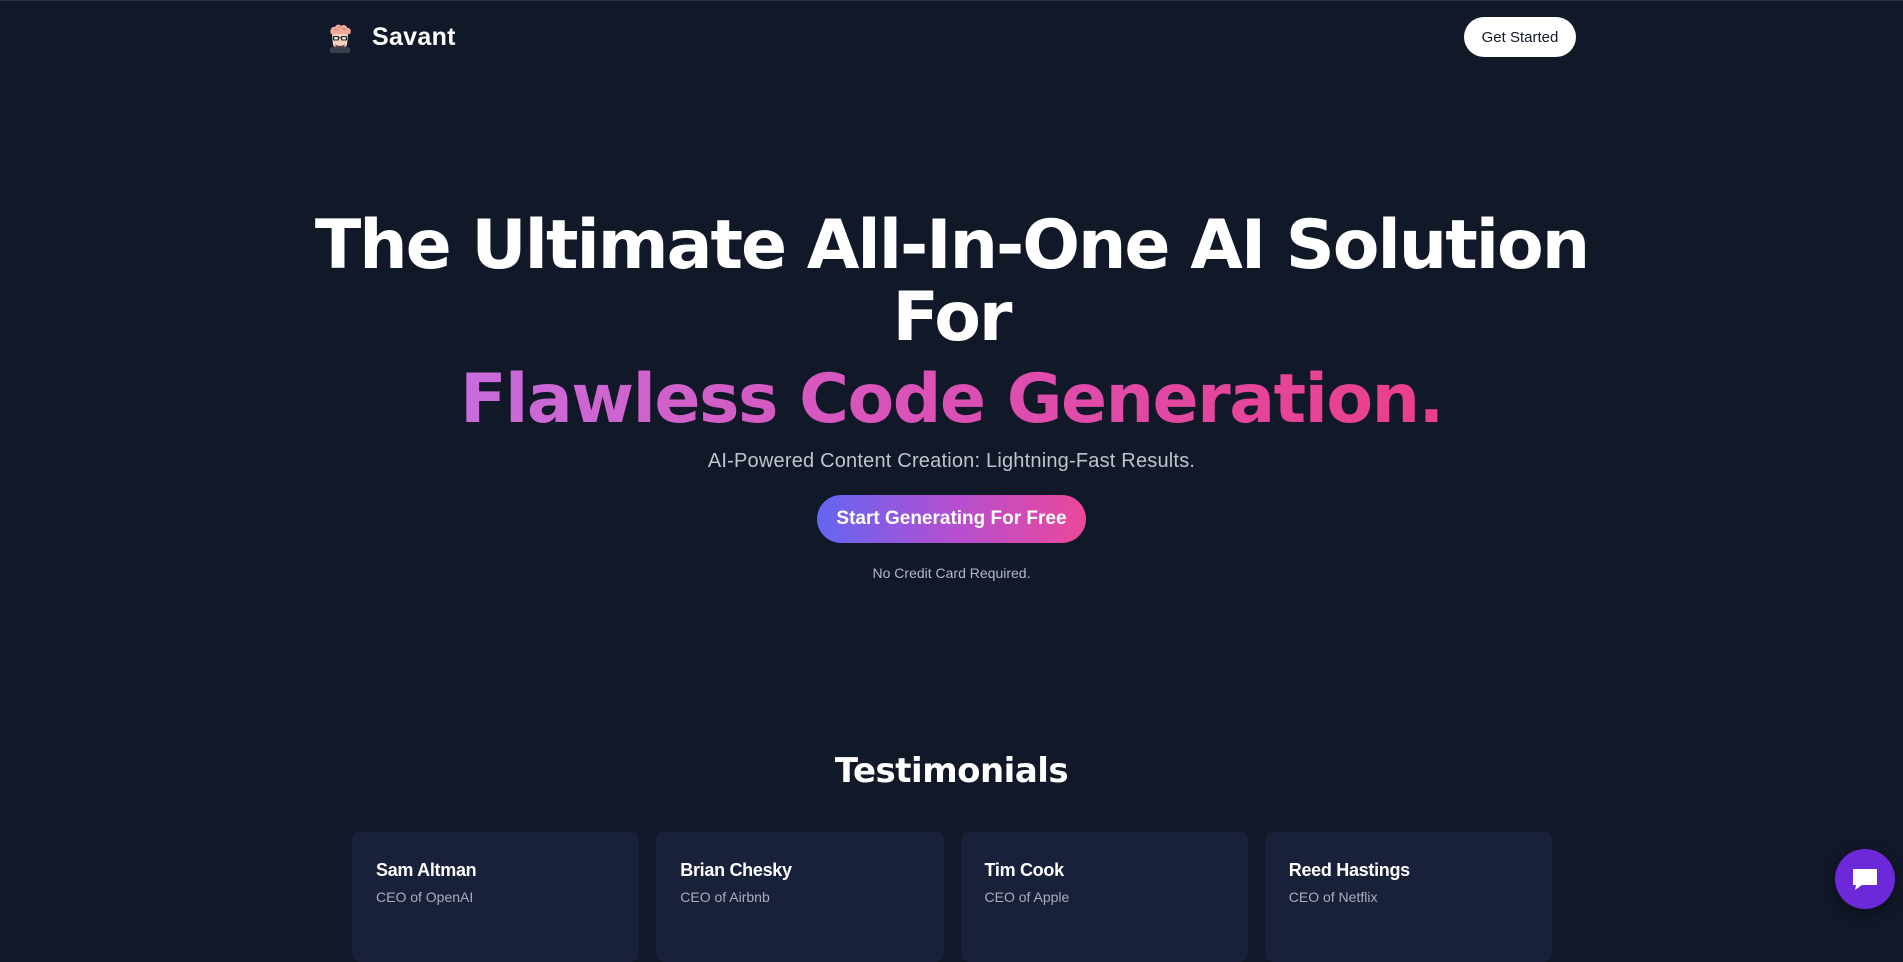 This screenshot has height=962, width=1903. Describe the element at coordinates (340, 38) in the screenshot. I see `nerd-brain-avatar-icon` at that location.